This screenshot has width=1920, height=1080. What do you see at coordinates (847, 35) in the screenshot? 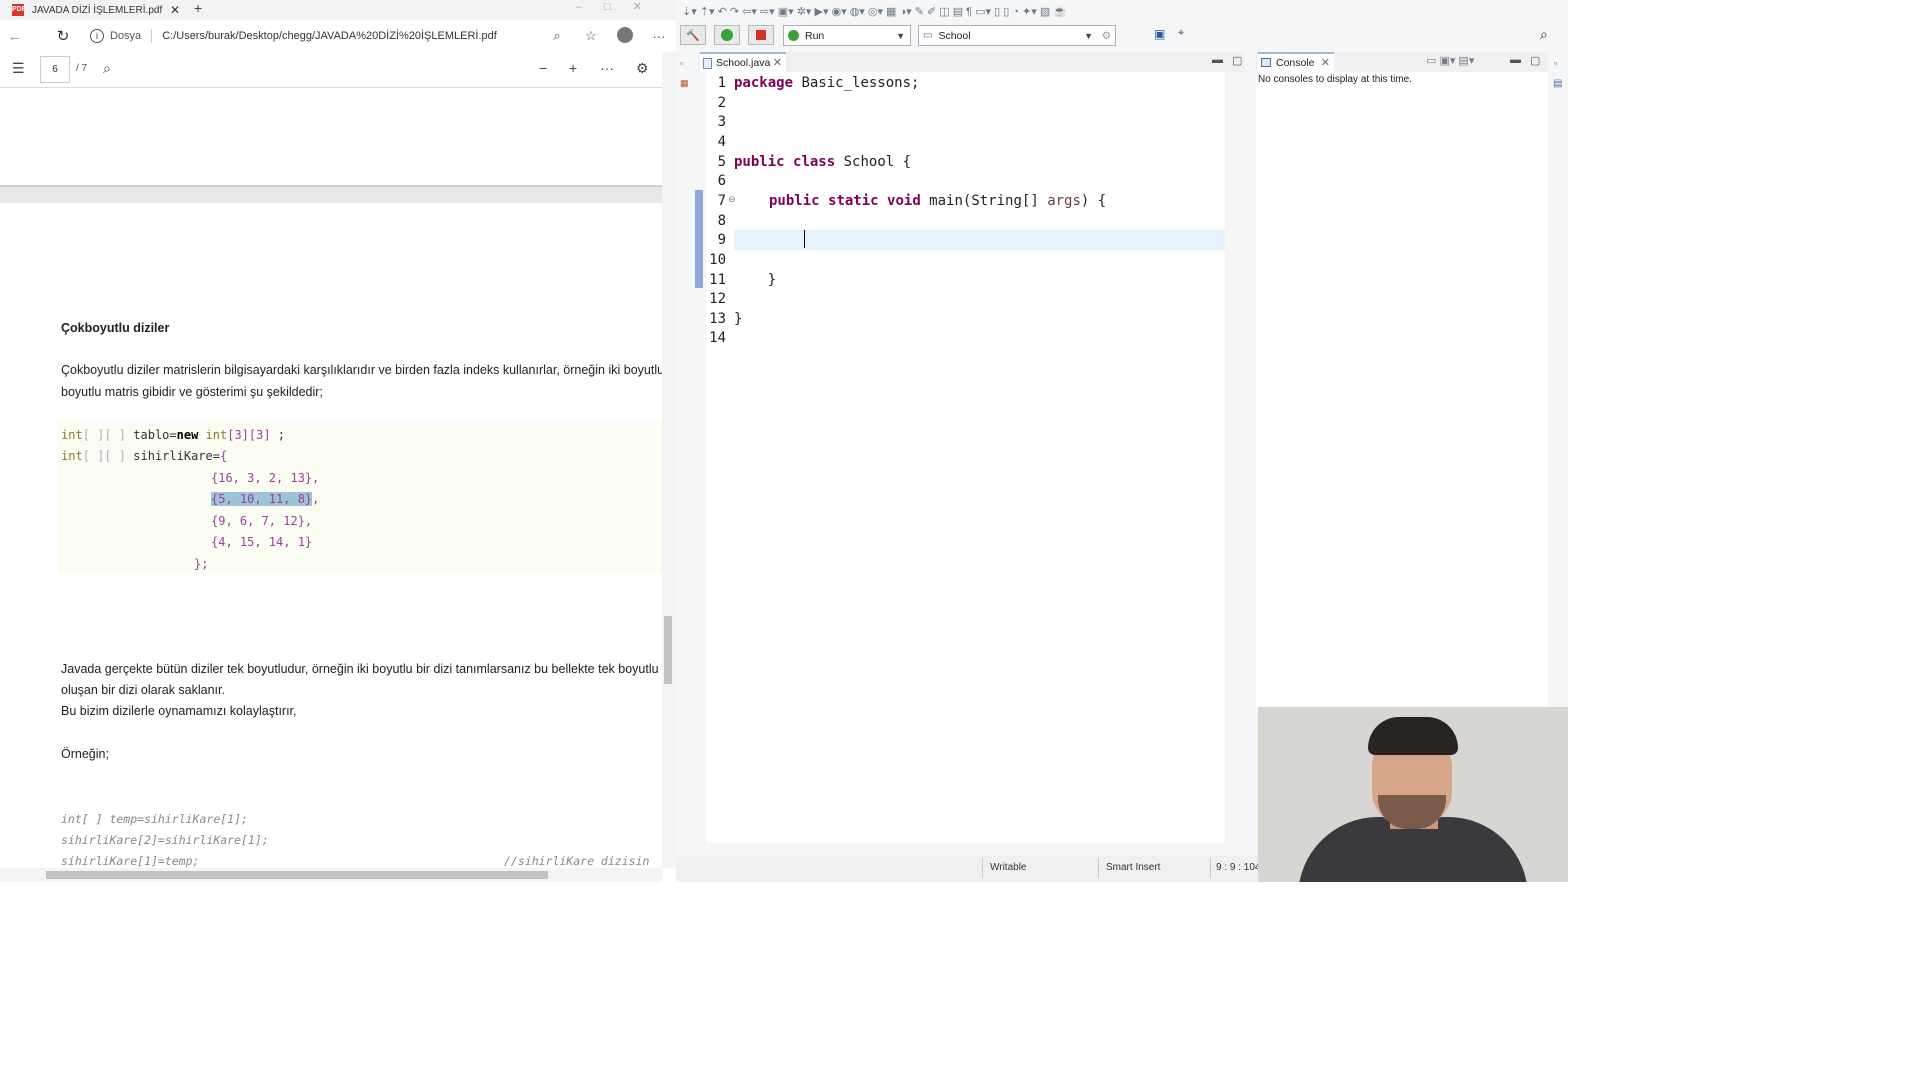
I see `launch-mode-select: Run ▼` at bounding box center [847, 35].